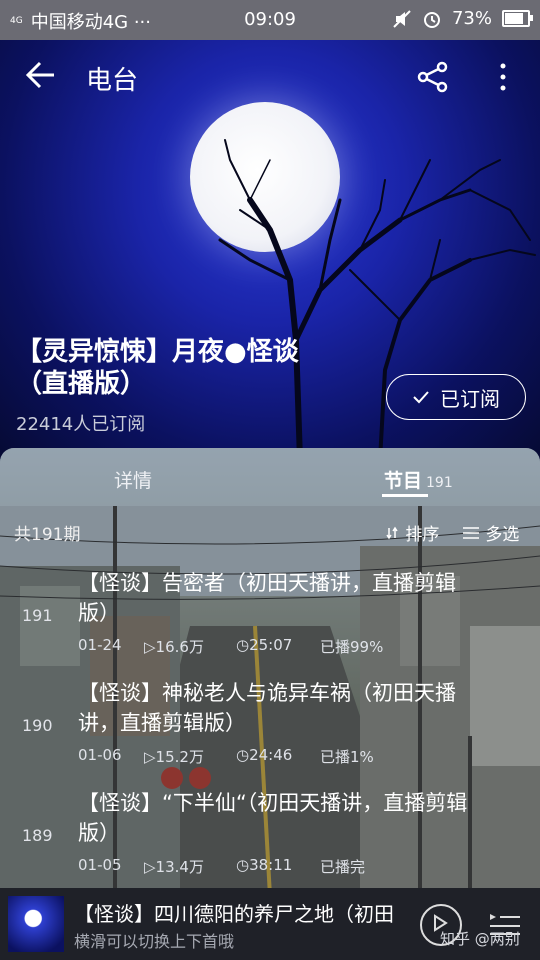  I want to click on subscribed-button: 已订阅, so click(456, 397).